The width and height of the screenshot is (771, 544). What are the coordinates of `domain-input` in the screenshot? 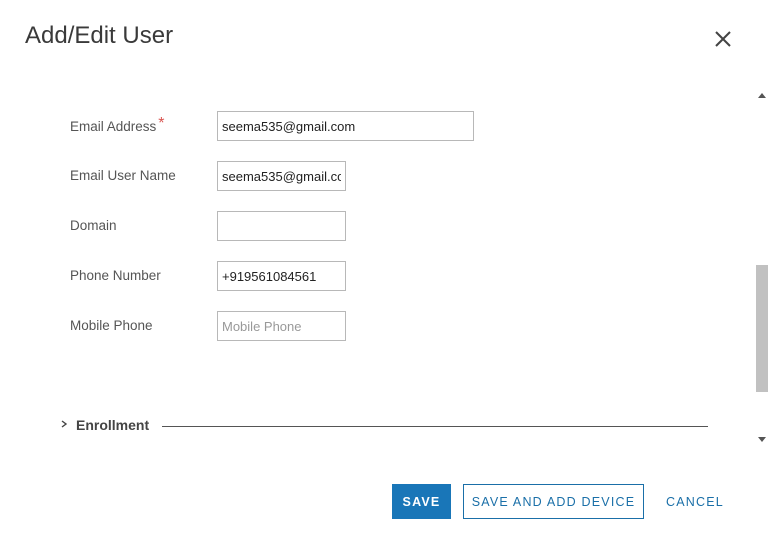 It's located at (281, 226).